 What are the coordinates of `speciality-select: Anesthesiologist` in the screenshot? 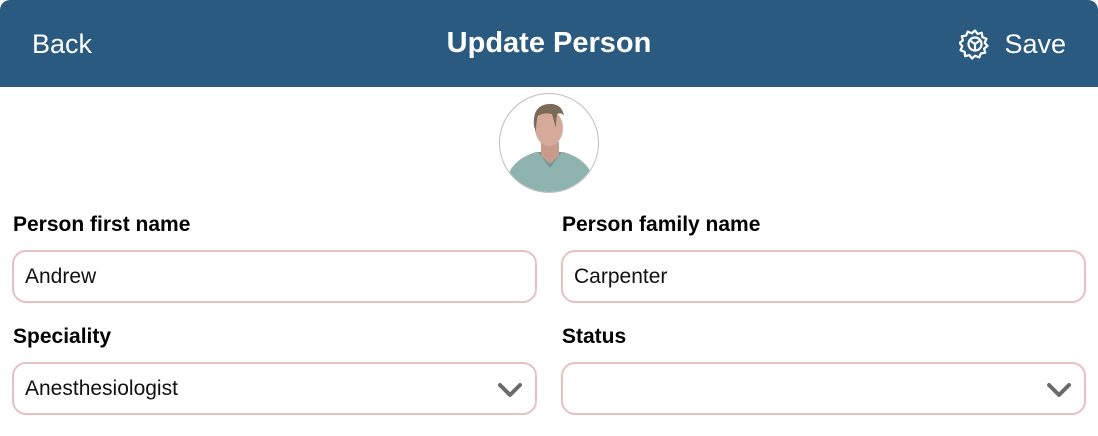 It's located at (274, 388).